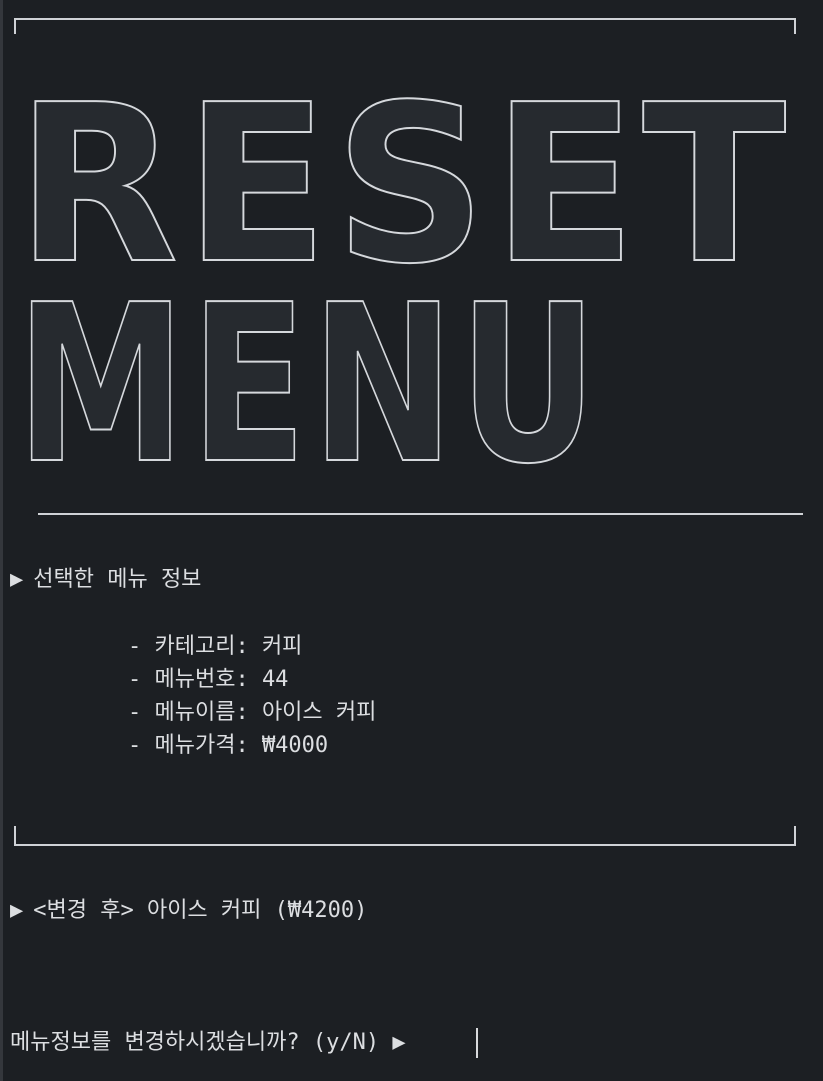 The image size is (823, 1081). What do you see at coordinates (105, 580) in the screenshot?
I see `section-header: ▶ 선택한 메뉴 정보` at bounding box center [105, 580].